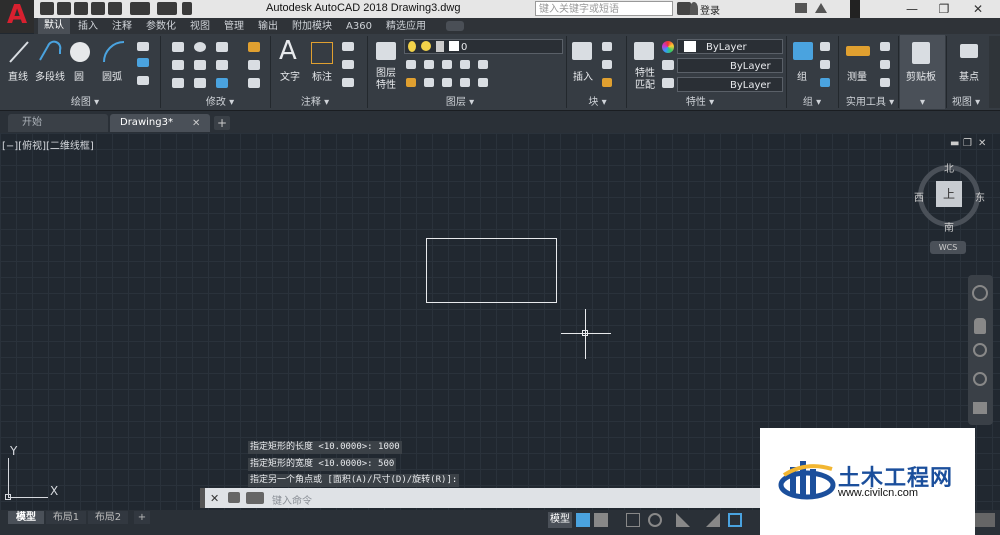 The width and height of the screenshot is (1000, 535). I want to click on login-button: 登录, so click(710, 9).